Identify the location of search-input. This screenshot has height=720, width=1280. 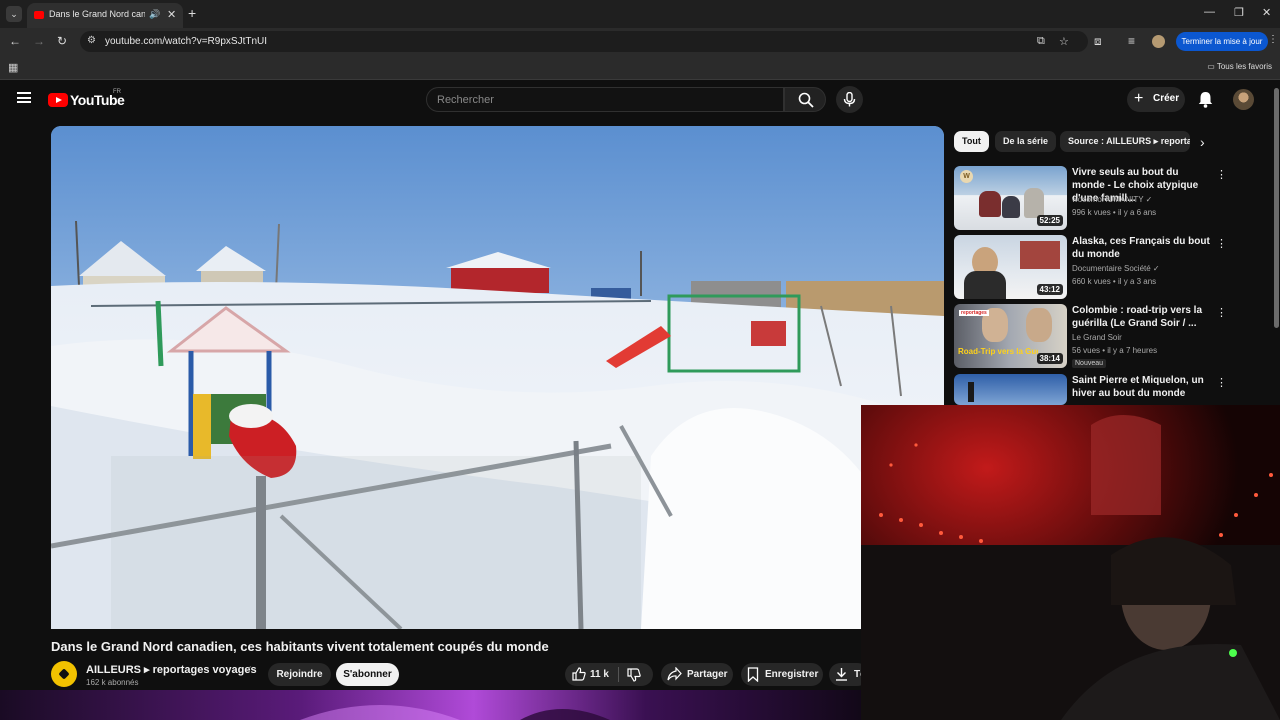
(605, 99).